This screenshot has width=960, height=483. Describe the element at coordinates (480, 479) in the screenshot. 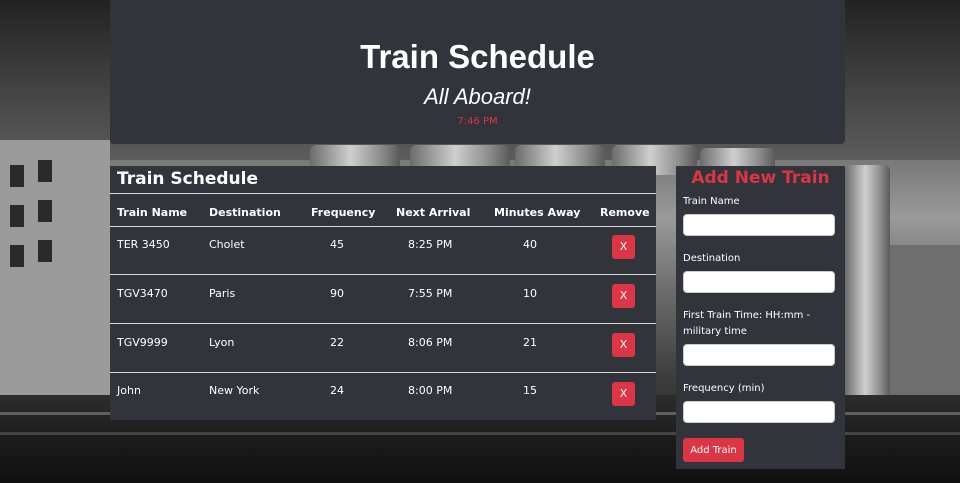

I see `page-bottom-bar` at that location.